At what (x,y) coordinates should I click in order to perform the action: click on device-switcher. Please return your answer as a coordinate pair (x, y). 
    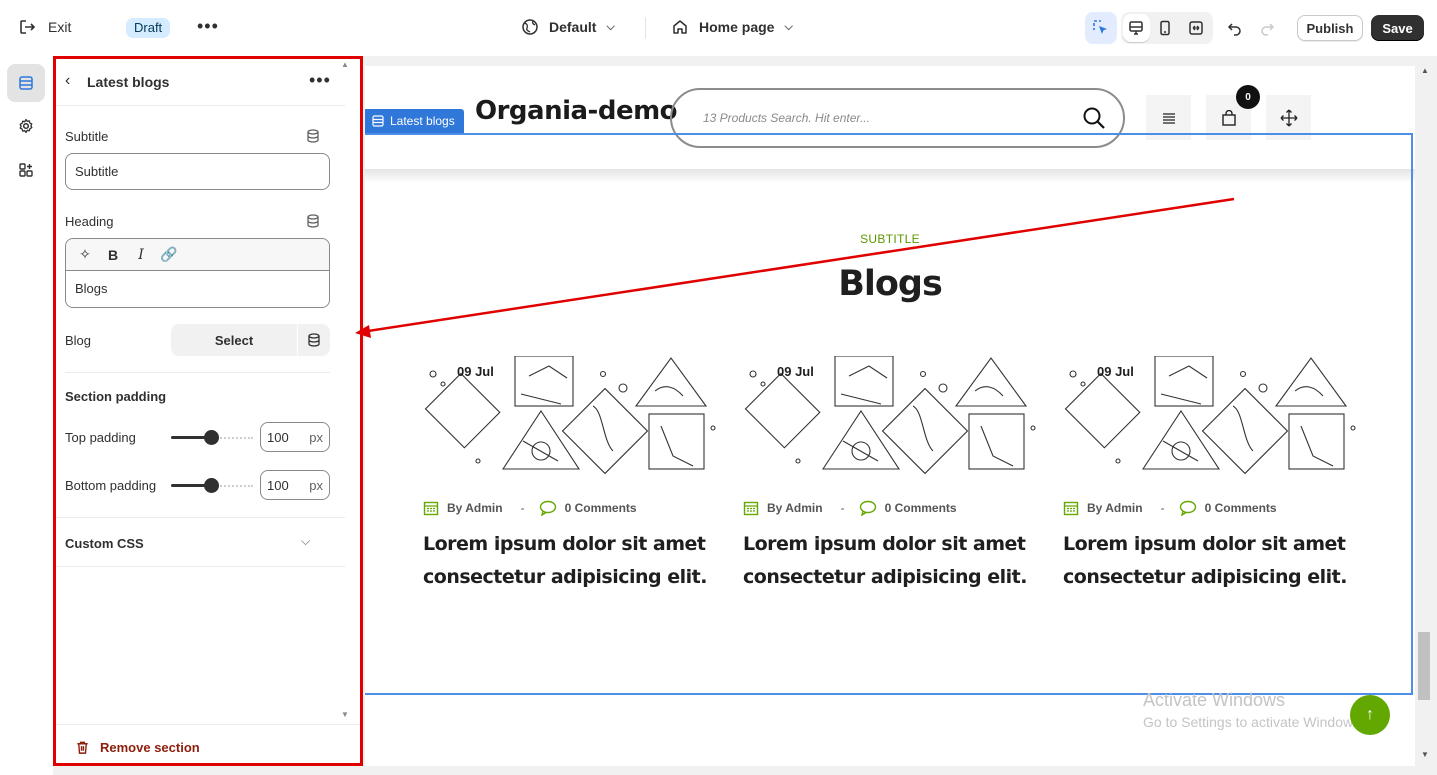
    Looking at the image, I should click on (1167, 28).